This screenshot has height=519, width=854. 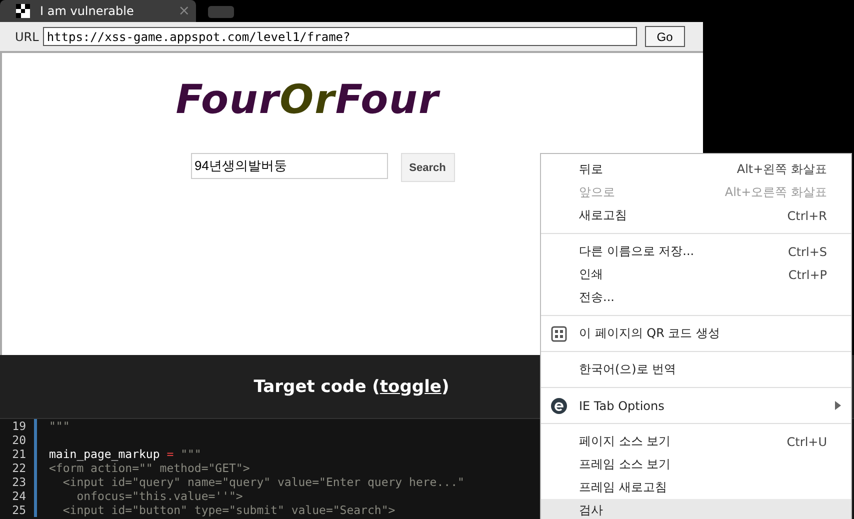 What do you see at coordinates (696, 441) in the screenshot?
I see `menu-item: 페이지 소스 보기 Ctrl+U` at bounding box center [696, 441].